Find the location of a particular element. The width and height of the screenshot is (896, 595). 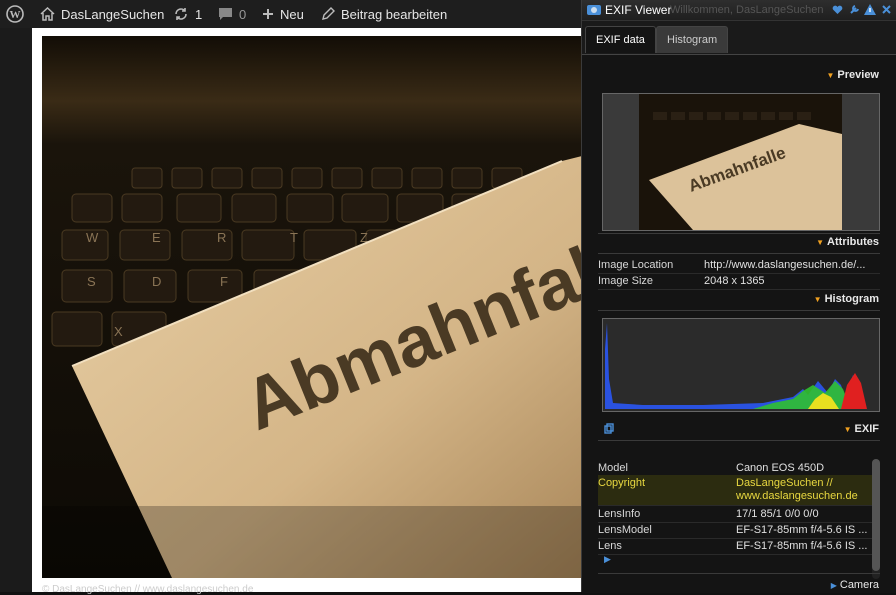

attributes-section-toggle: ▼ Attributes is located at coordinates (847, 242).